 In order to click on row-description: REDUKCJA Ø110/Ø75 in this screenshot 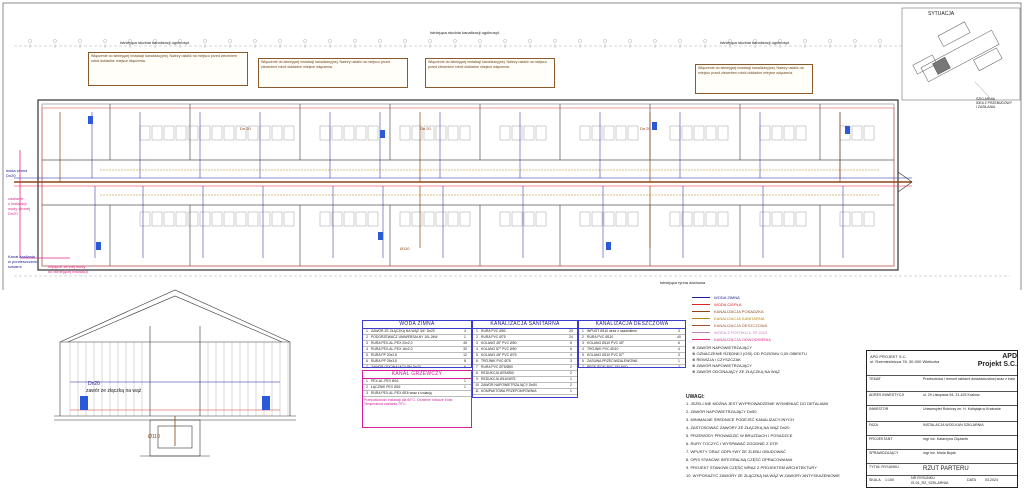, I will do `click(498, 379)`.